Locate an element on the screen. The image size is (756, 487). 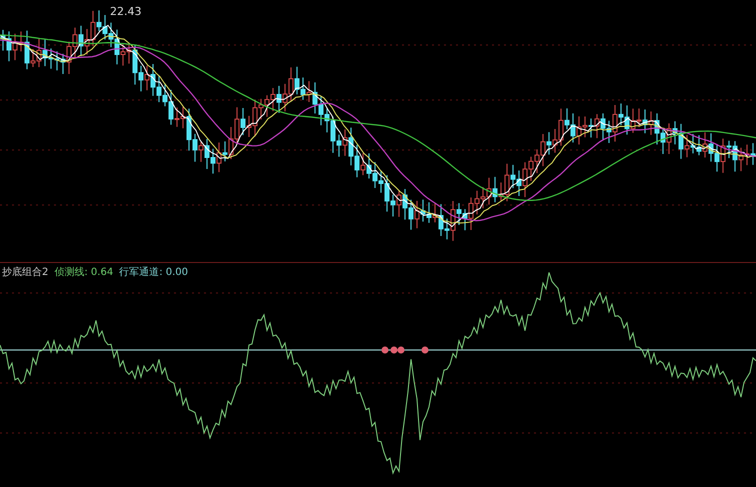
high-price-label: 22.43 is located at coordinates (126, 11).